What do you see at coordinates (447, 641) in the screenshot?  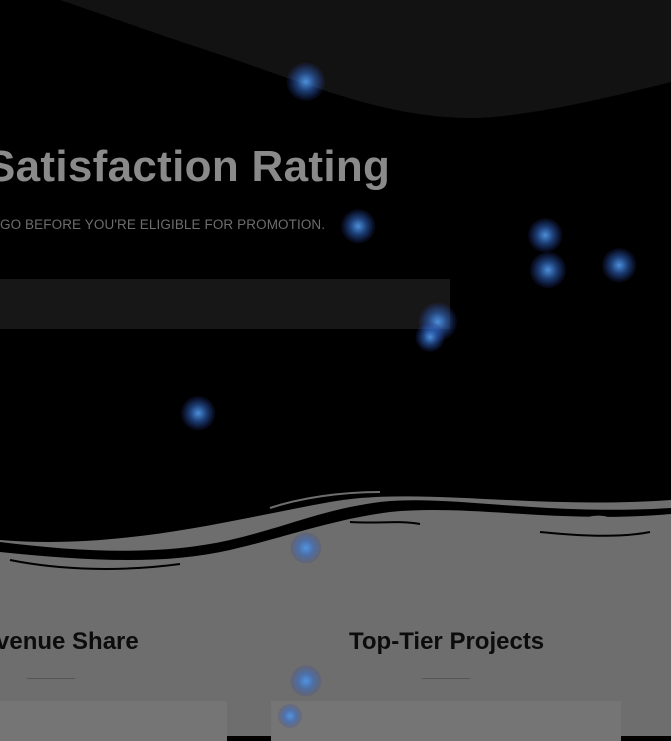 I see `column-title-top-tier-projects: Top-Tier Projects` at bounding box center [447, 641].